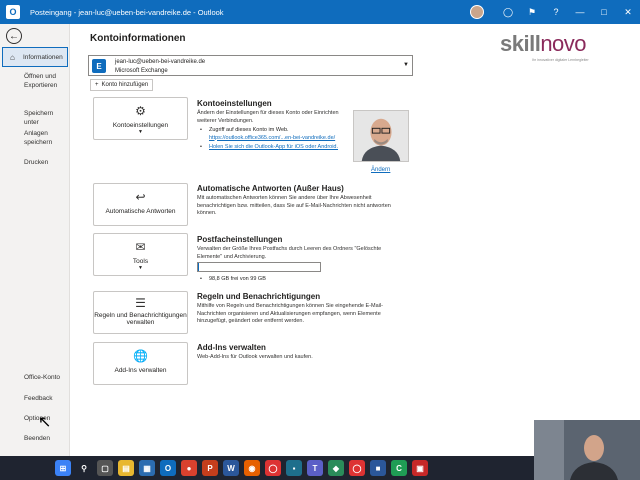 This screenshot has height=480, width=640. I want to click on section-heading: Kontoeinstellungen, so click(234, 103).